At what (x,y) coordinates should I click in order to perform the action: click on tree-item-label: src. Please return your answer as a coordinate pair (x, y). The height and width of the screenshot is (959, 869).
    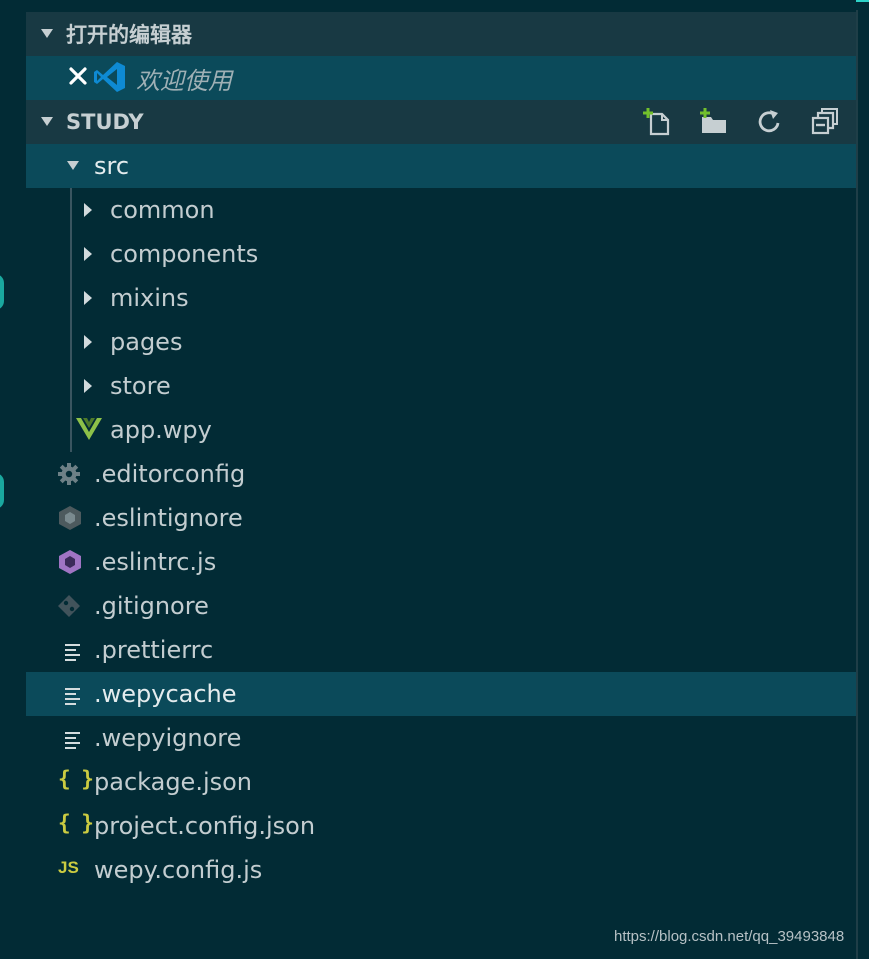
    Looking at the image, I should click on (112, 166).